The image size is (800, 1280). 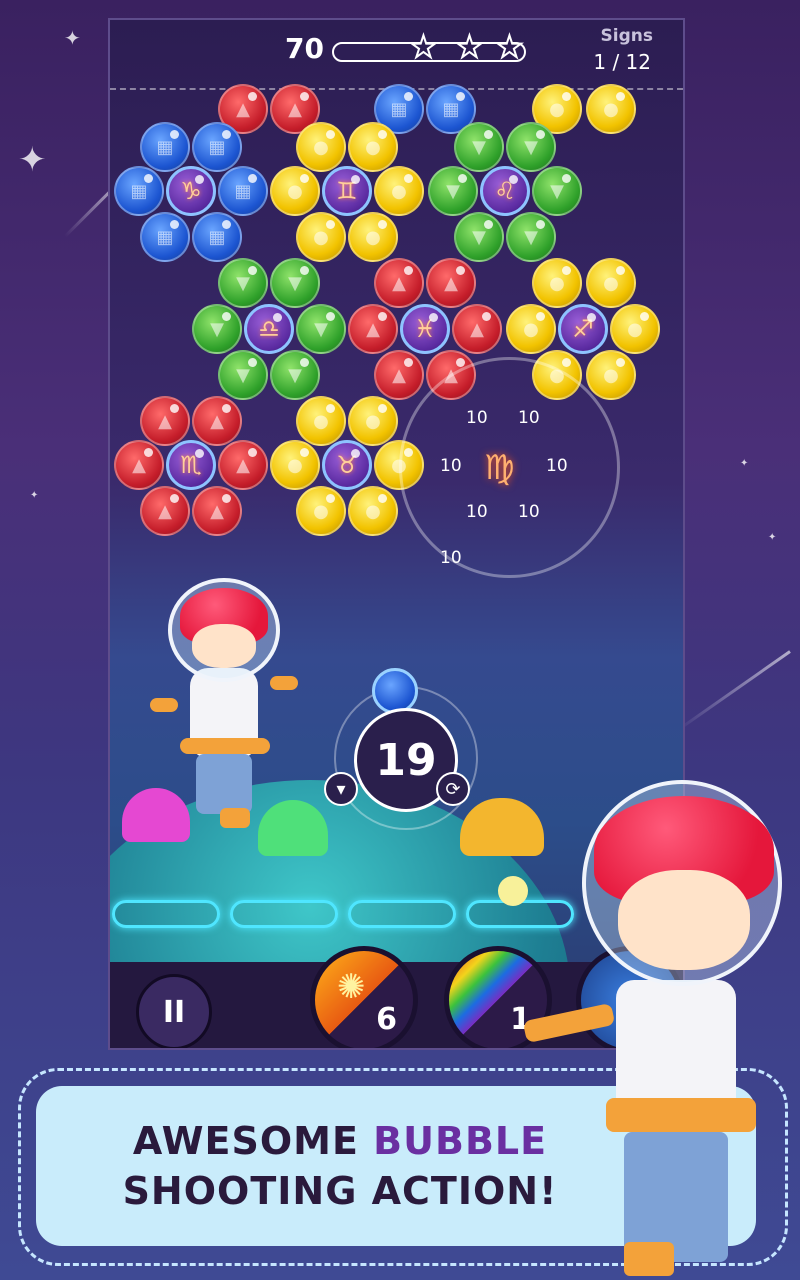 I want to click on pause-icon: II, so click(x=174, y=1012).